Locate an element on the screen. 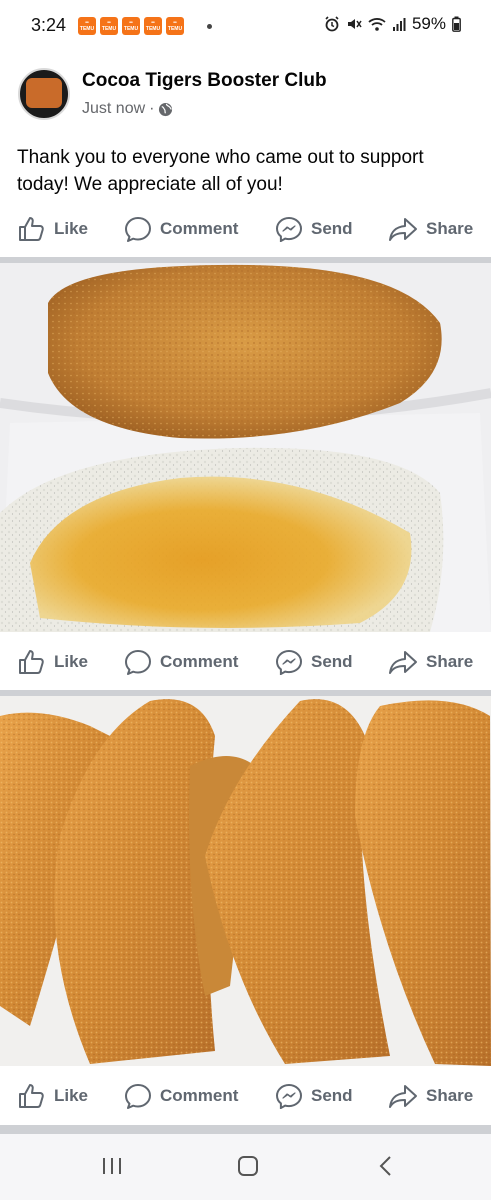 This screenshot has height=1200, width=491. recents-button is located at coordinates (112, 1166).